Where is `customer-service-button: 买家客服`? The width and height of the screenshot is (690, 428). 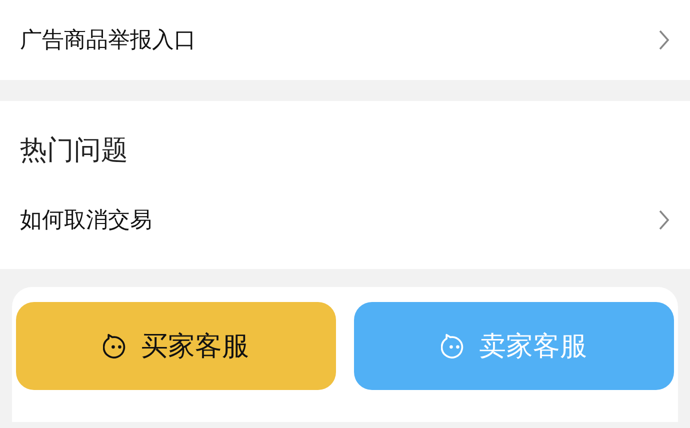
customer-service-button: 买家客服 is located at coordinates (176, 346).